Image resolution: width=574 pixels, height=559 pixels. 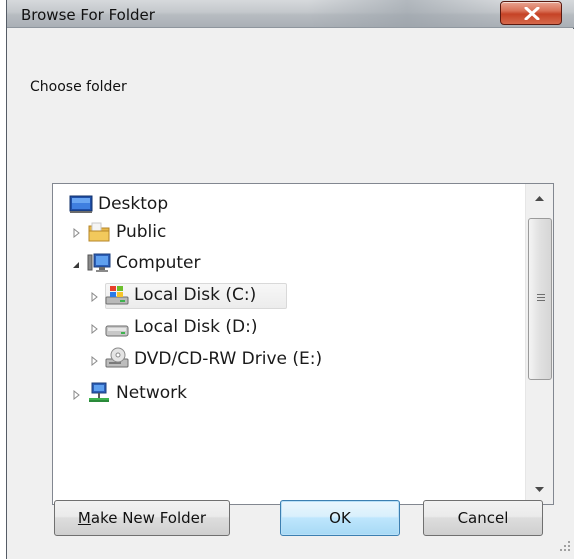 What do you see at coordinates (196, 327) in the screenshot?
I see `tree-item-label: Local Disk (D:)` at bounding box center [196, 327].